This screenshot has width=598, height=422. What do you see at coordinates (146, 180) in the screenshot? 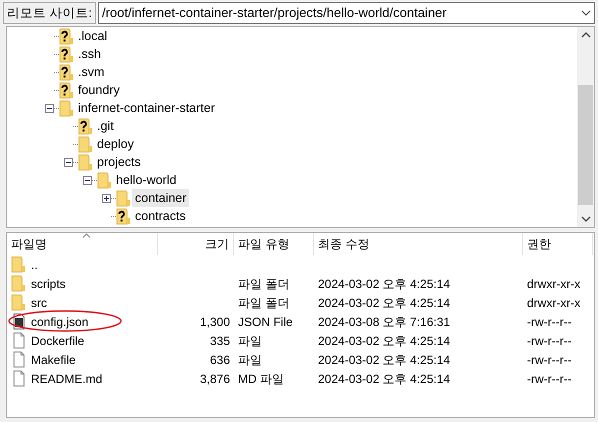
I see `tree-item: hello-world` at bounding box center [146, 180].